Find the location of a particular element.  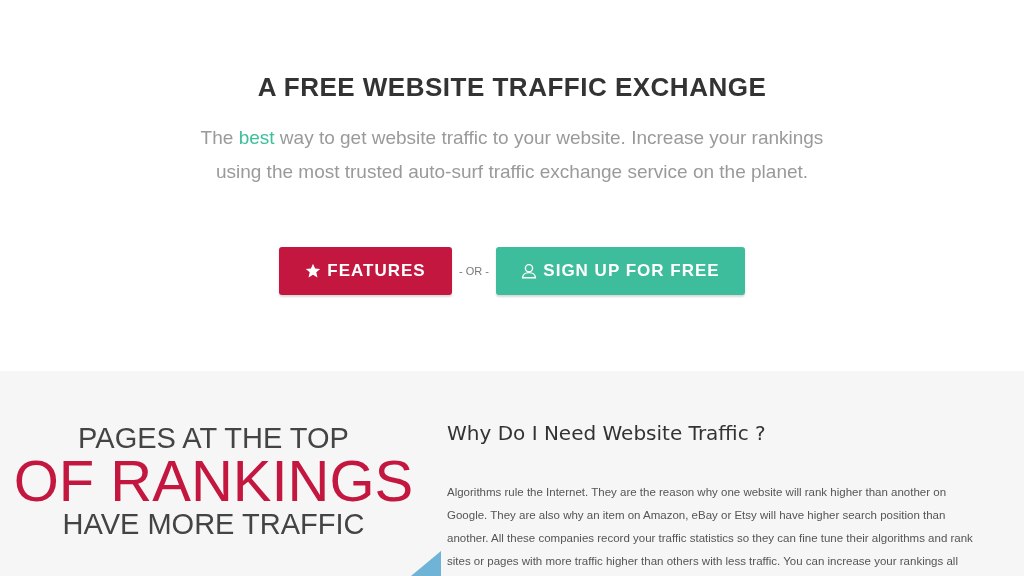

paragraph-line: Algorithms rule the Internet. They are the reason why one website will rank higher than another on is located at coordinates (697, 492).